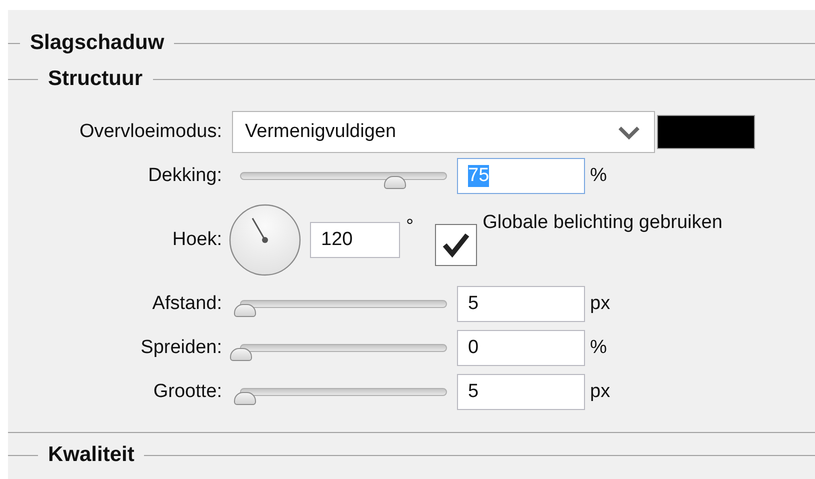  I want to click on field-label: Hoek:, so click(197, 240).